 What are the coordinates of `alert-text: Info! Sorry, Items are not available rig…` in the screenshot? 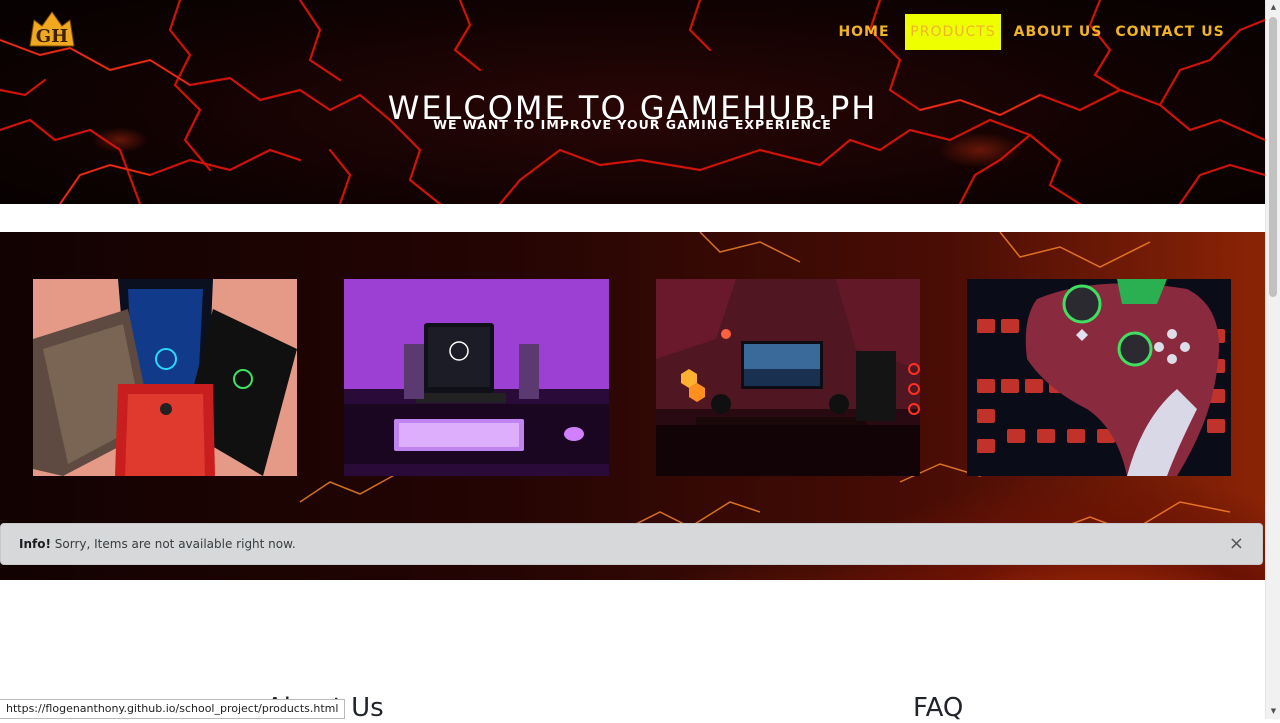 It's located at (157, 544).